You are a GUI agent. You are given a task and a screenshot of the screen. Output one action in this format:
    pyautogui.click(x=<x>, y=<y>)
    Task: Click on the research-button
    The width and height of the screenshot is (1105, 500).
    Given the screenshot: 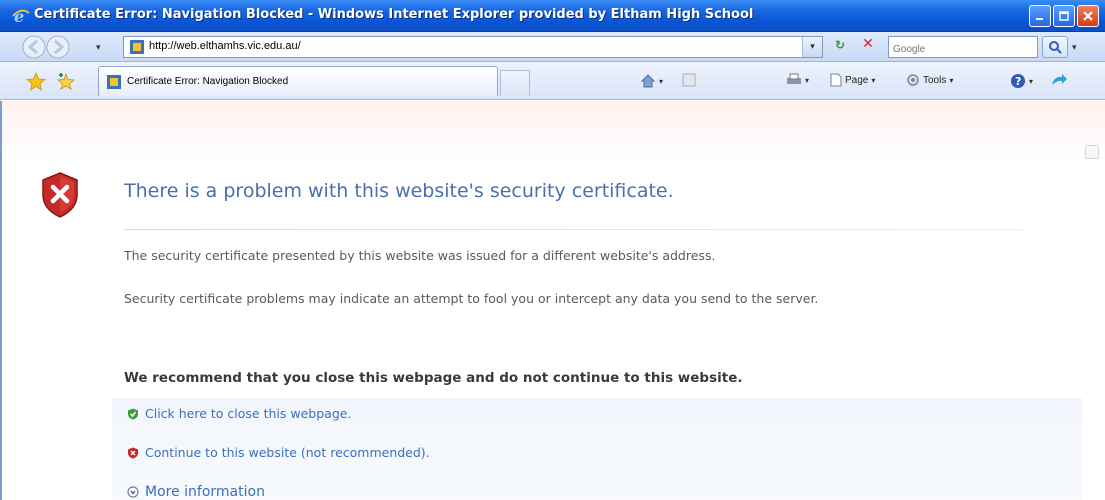 What is the action you would take?
    pyautogui.click(x=1059, y=81)
    